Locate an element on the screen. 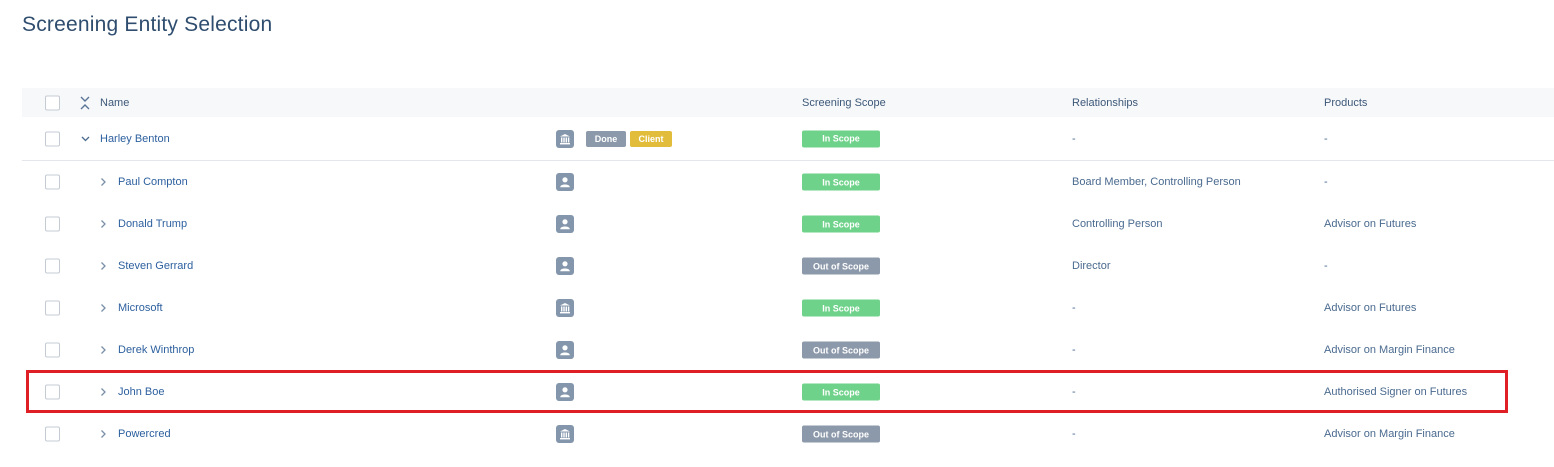 This screenshot has height=467, width=1554. header-screening-scope: Screening Scope is located at coordinates (844, 102).